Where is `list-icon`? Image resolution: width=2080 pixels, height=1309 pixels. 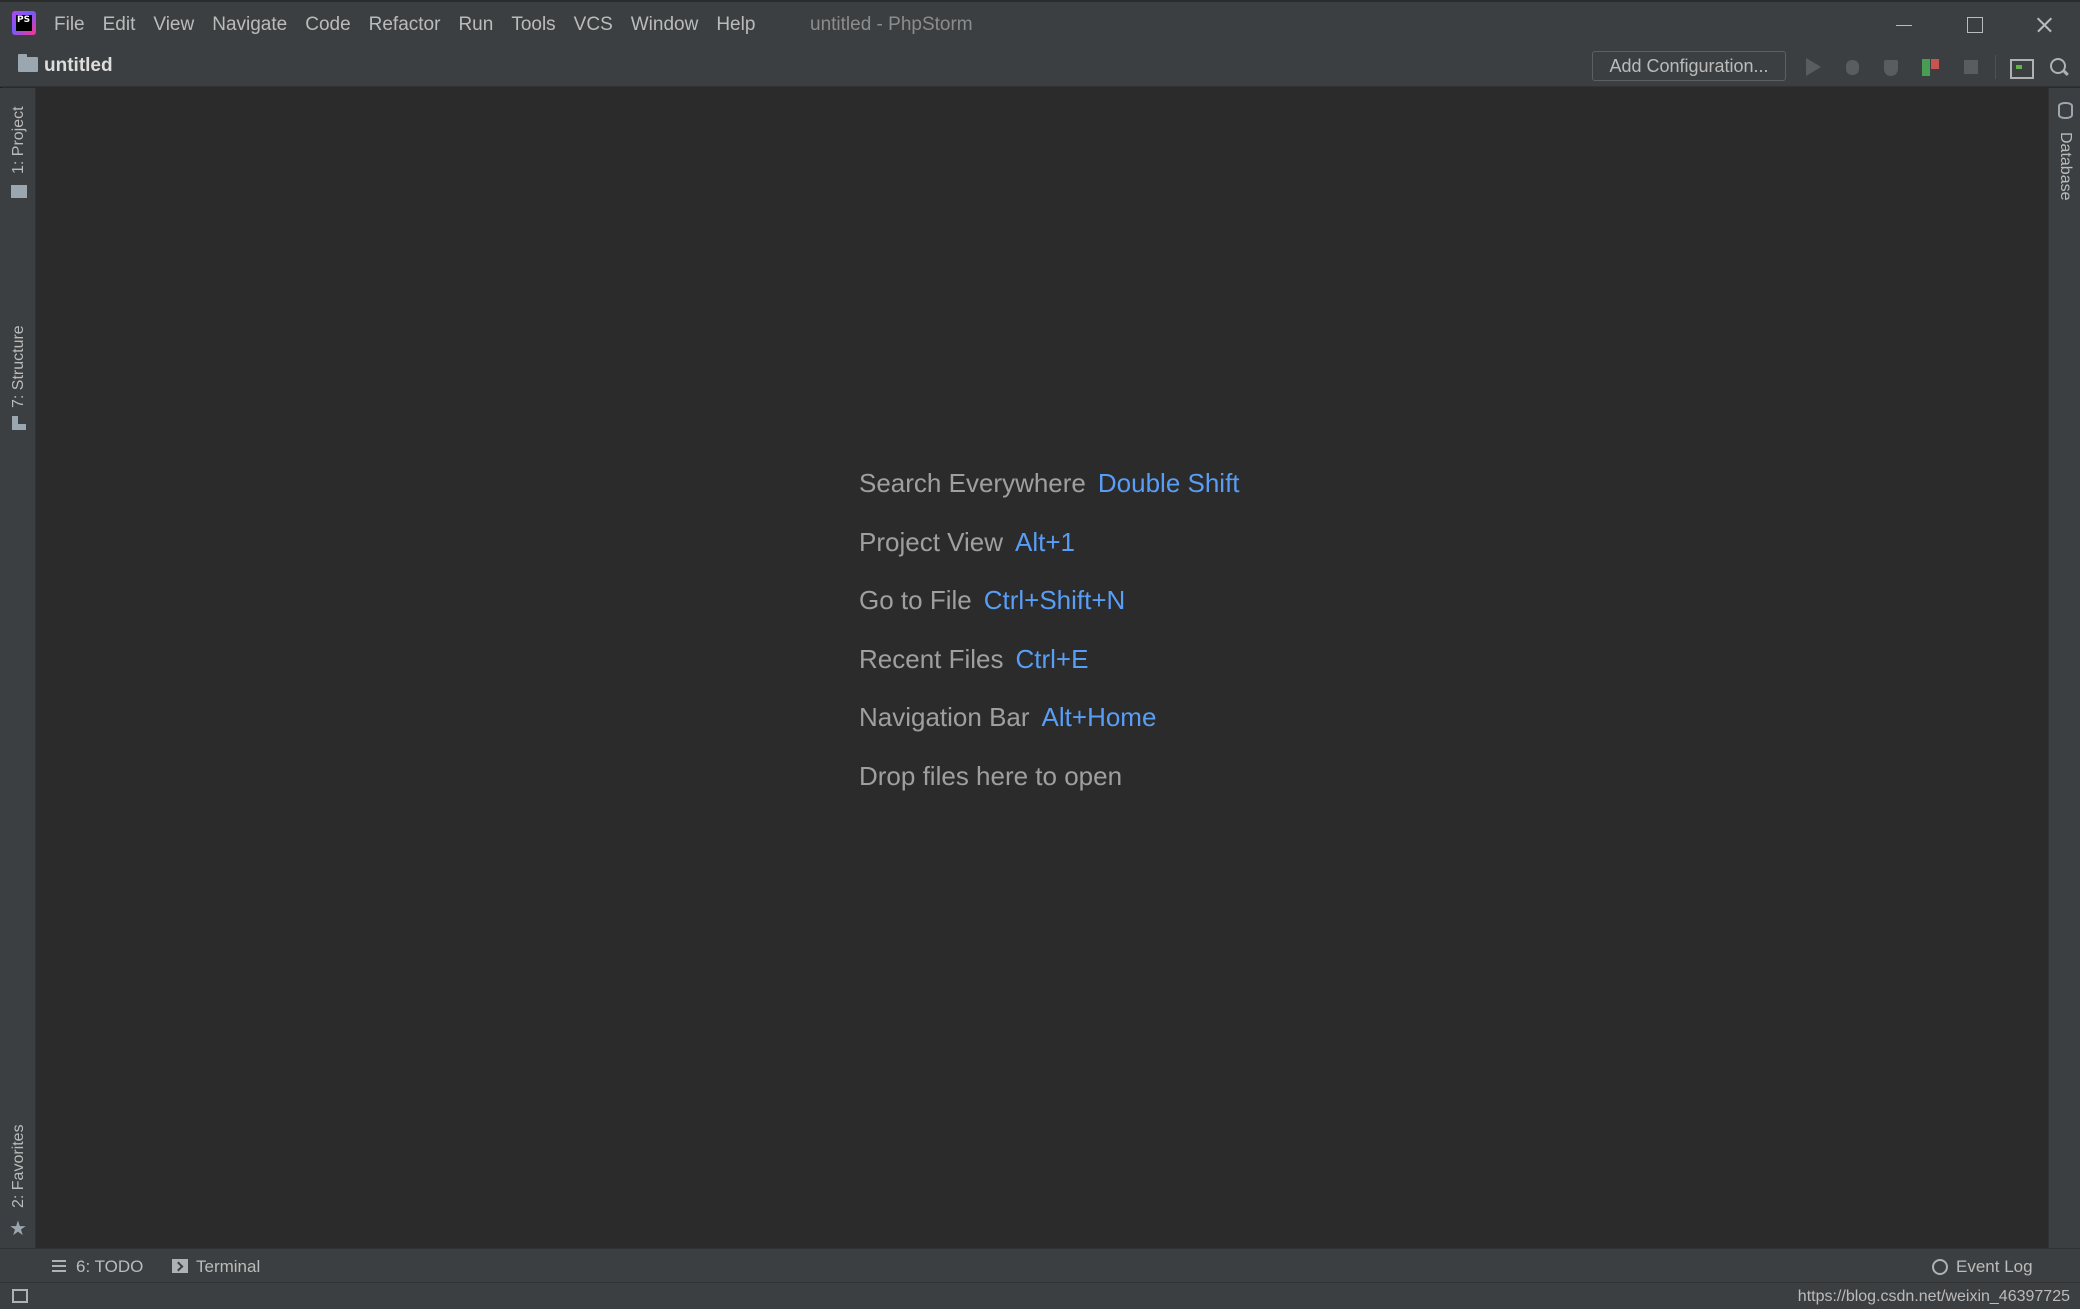
list-icon is located at coordinates (59, 1266).